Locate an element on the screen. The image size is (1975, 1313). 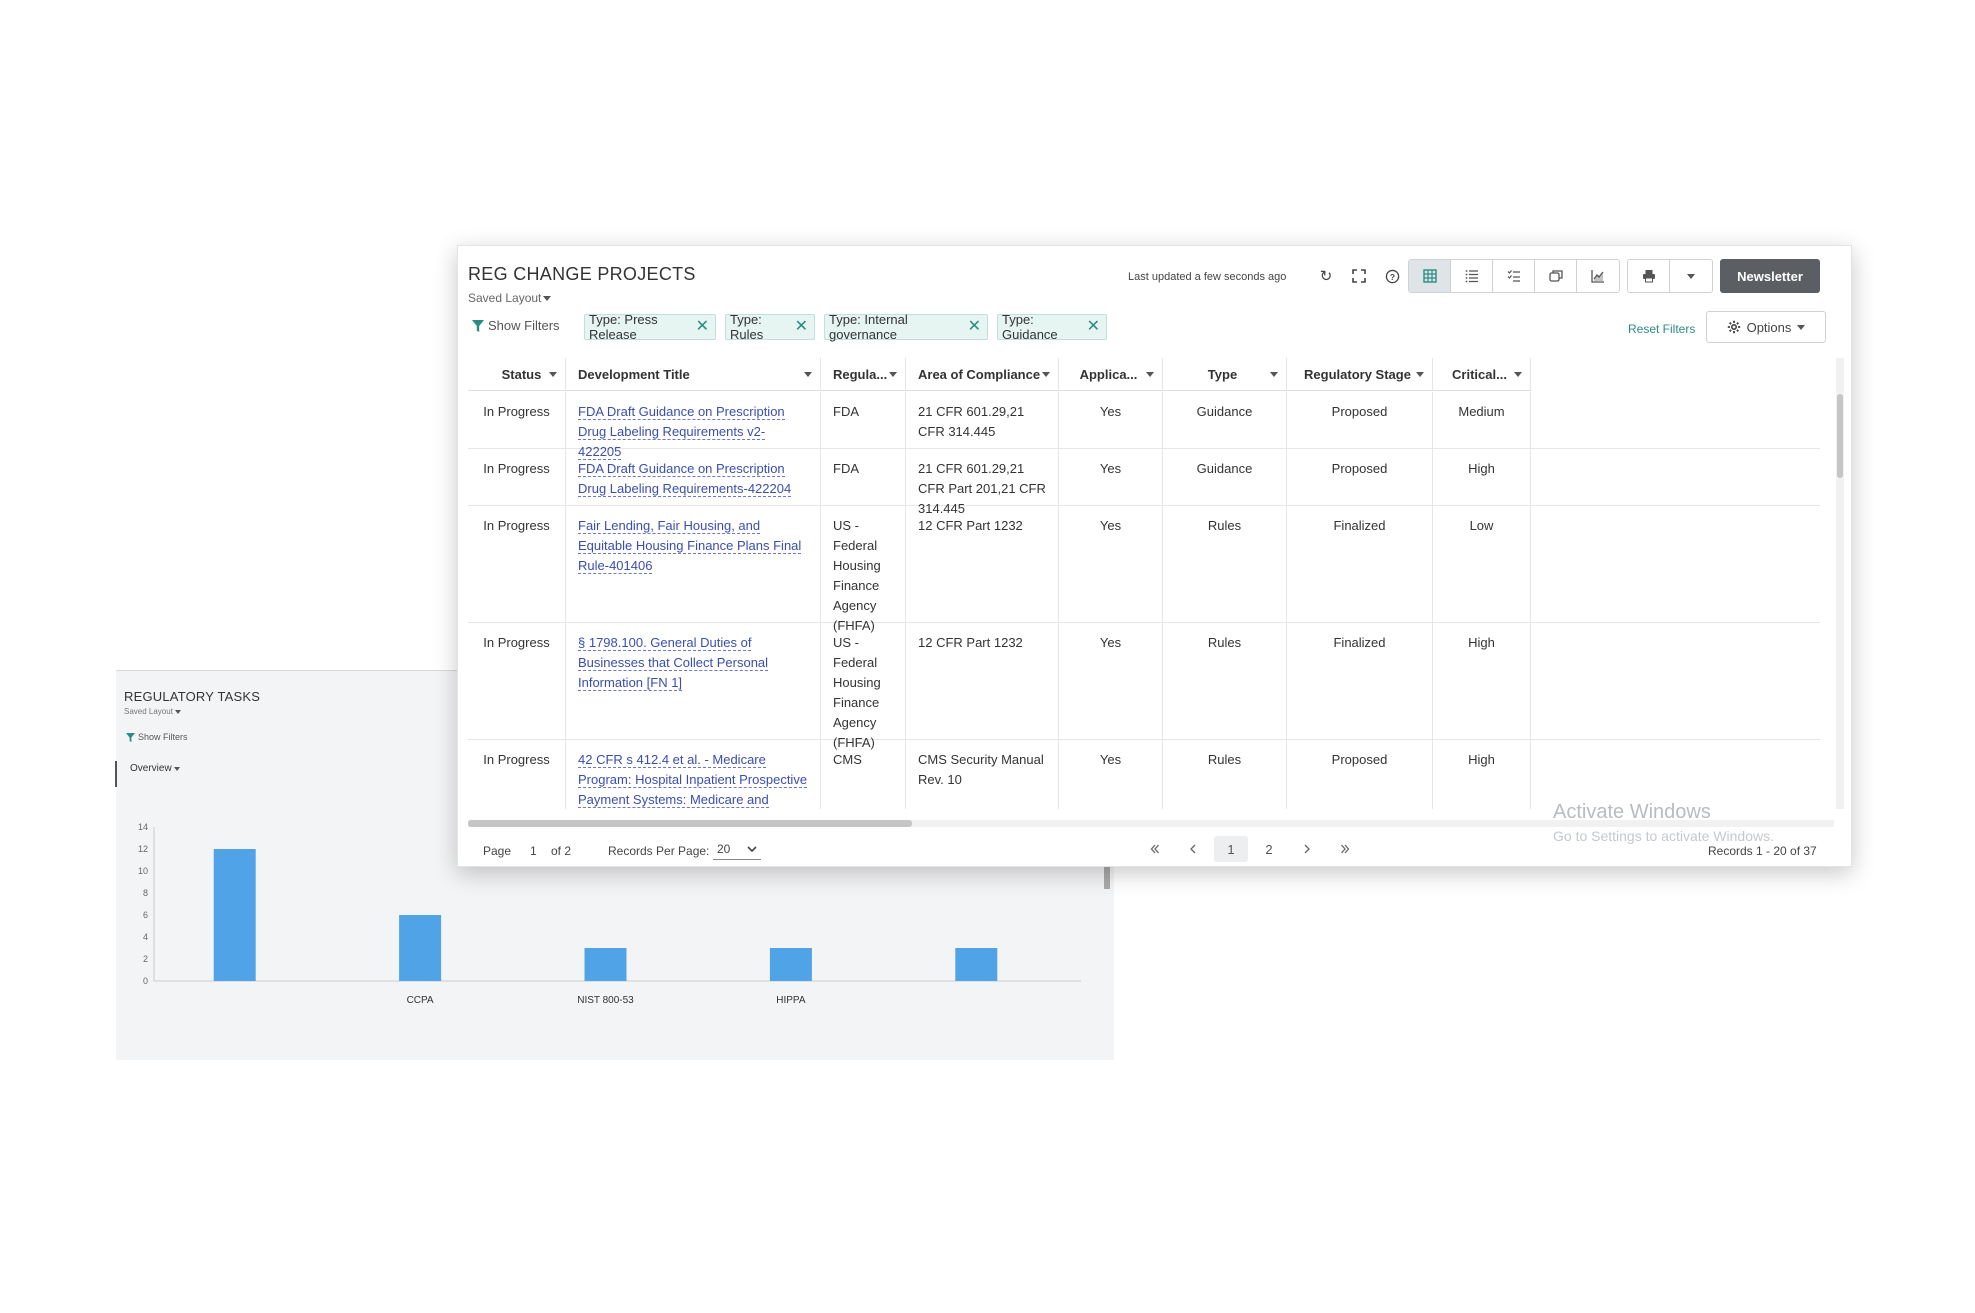
chart-view-button is located at coordinates (1598, 276).